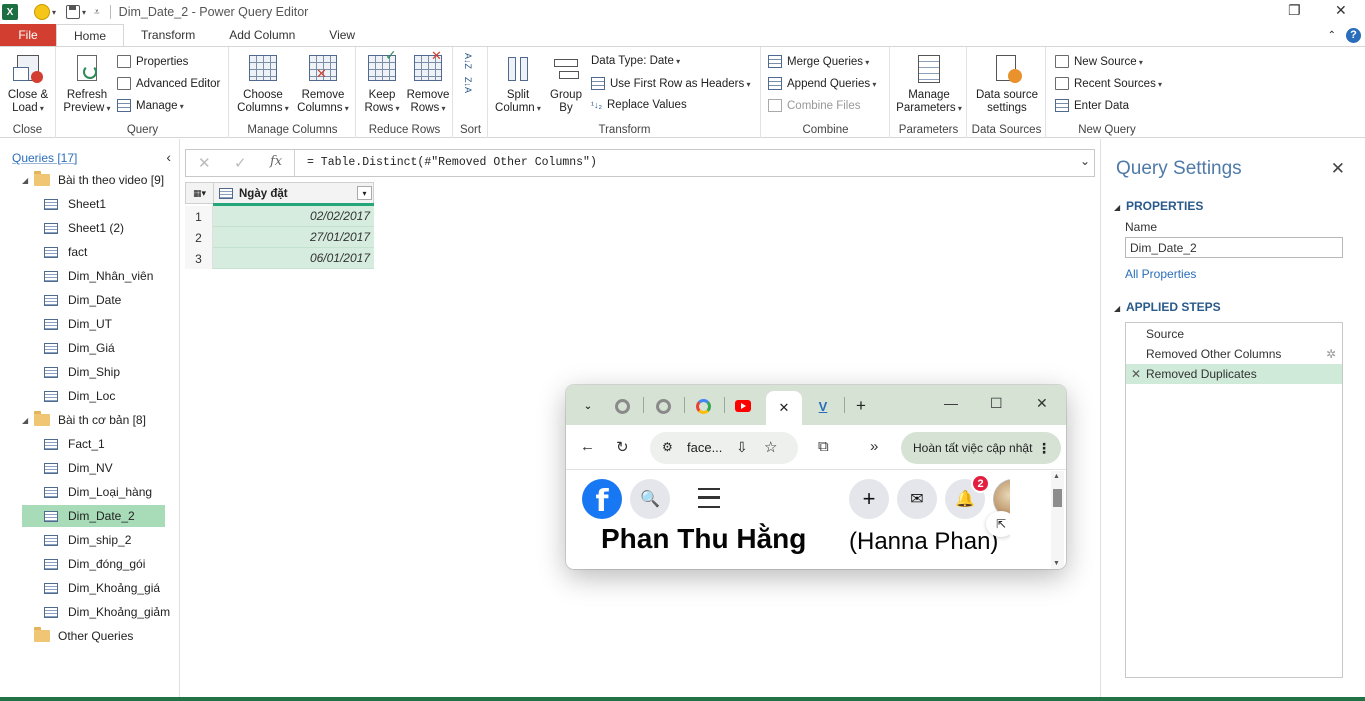 Image resolution: width=1365 pixels, height=701 pixels. What do you see at coordinates (293, 216) in the screenshot?
I see `table-cell: 02/02/2017` at bounding box center [293, 216].